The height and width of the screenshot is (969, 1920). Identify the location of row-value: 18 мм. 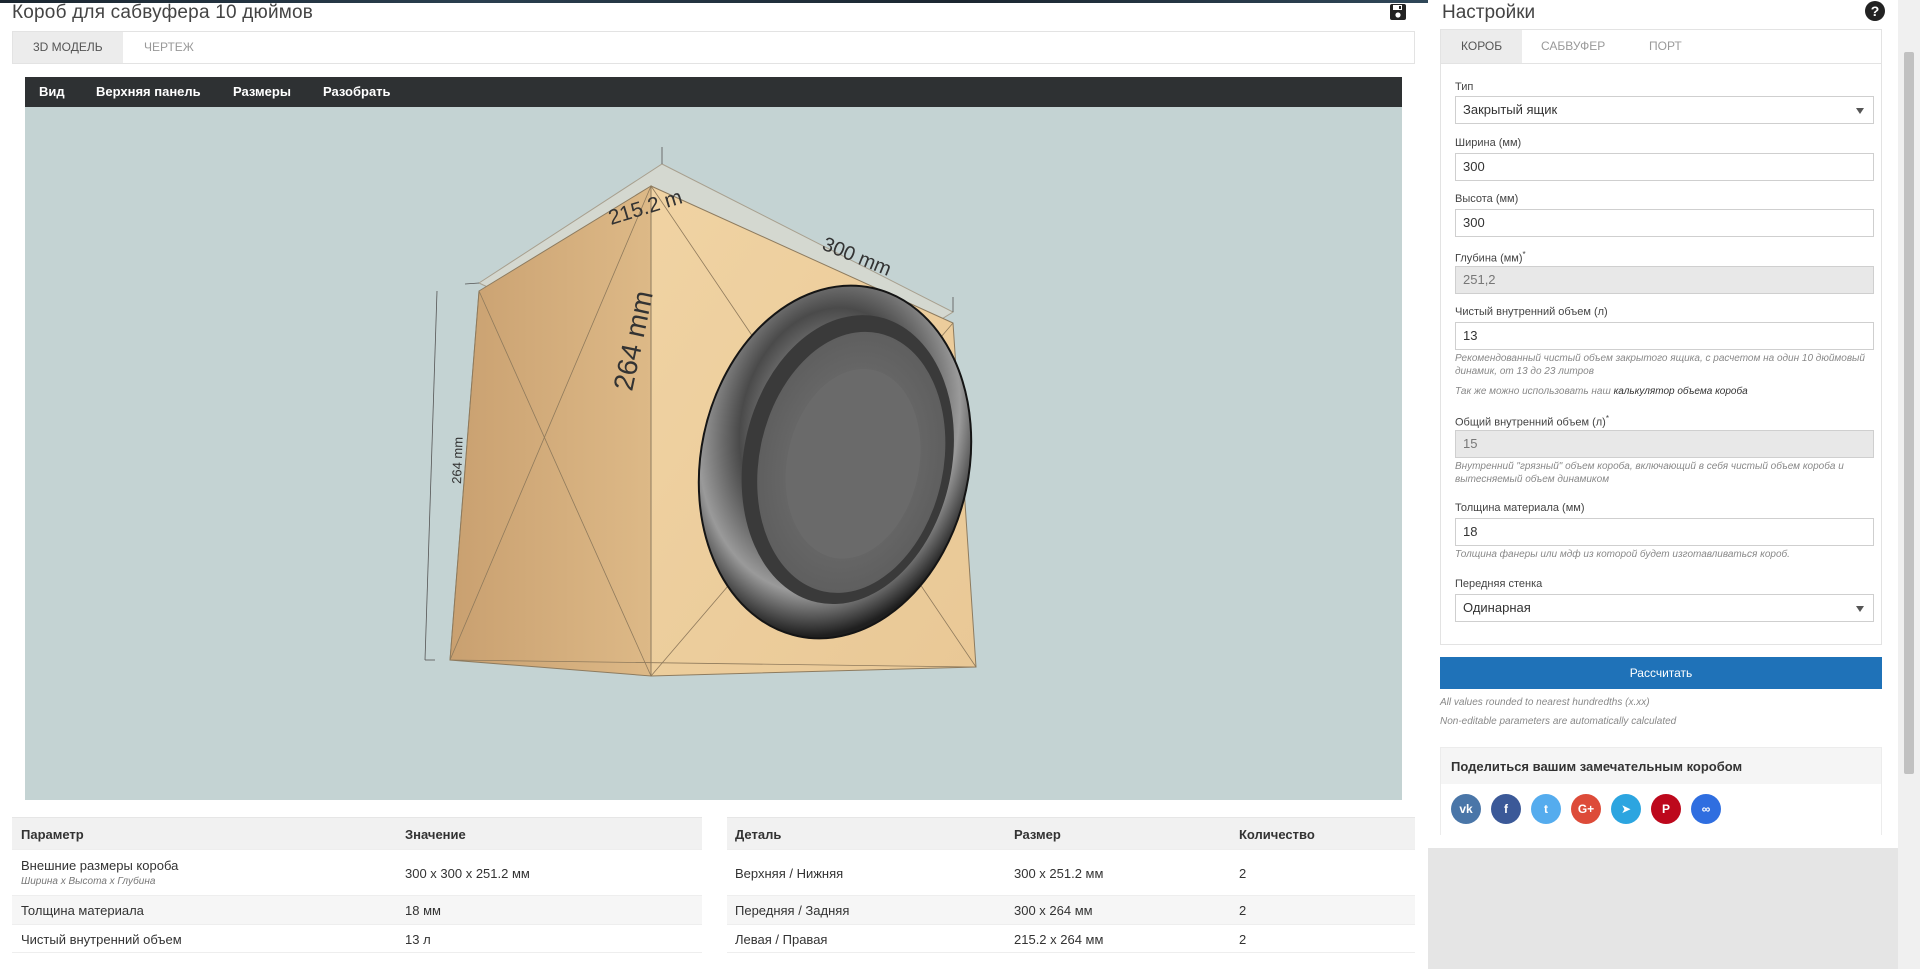
(423, 910).